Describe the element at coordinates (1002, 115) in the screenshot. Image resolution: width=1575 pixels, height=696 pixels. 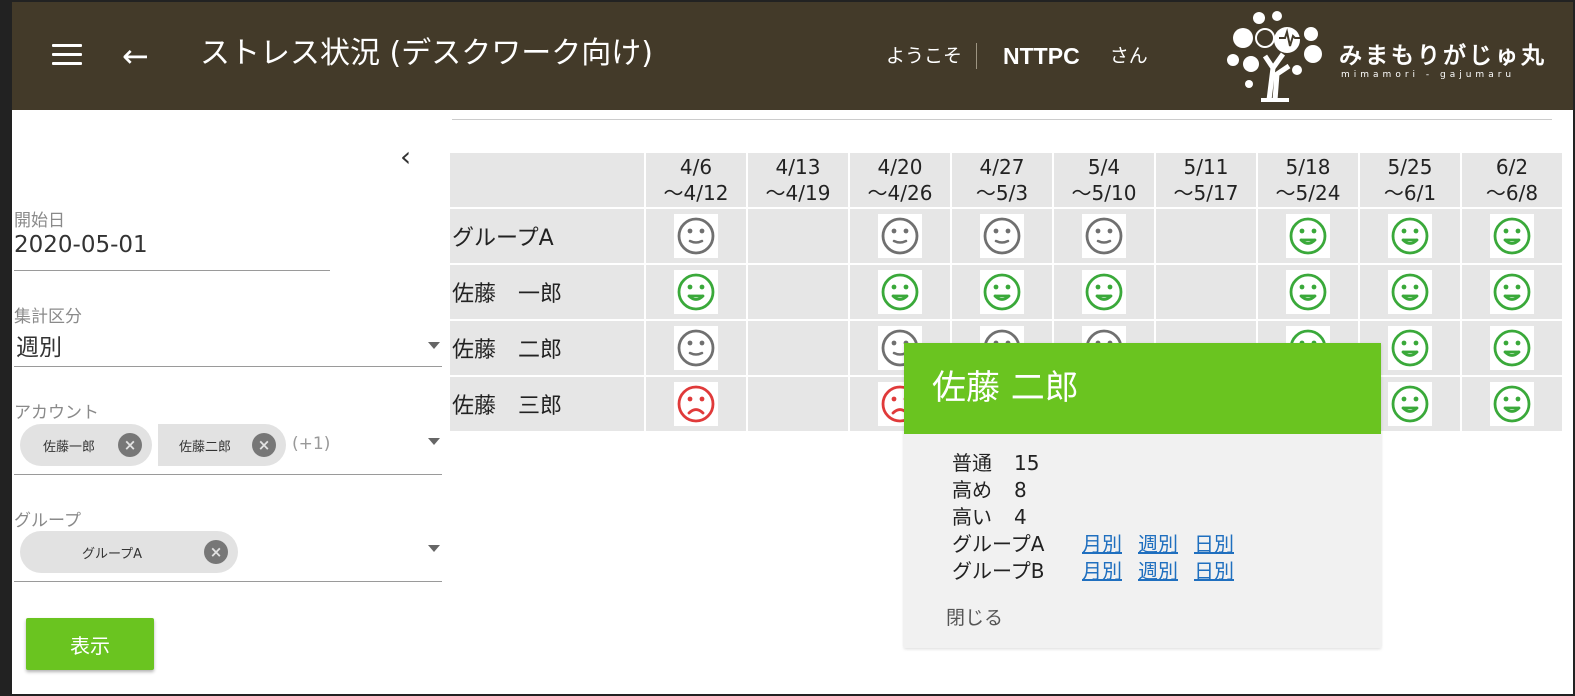
I see `table-scroll-edge` at that location.